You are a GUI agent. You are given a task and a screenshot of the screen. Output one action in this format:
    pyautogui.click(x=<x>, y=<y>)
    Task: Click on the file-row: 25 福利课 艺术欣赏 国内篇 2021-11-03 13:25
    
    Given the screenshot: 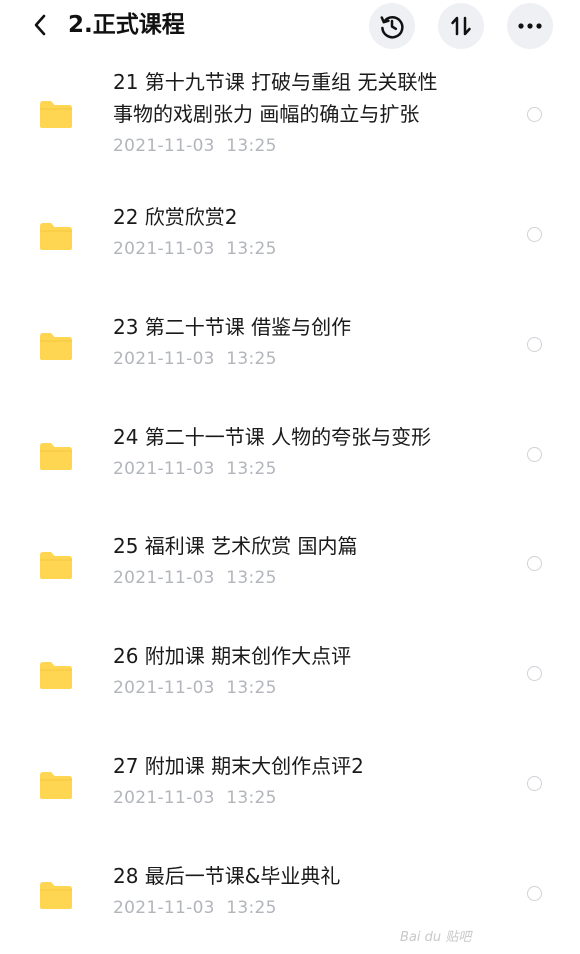 What is the action you would take?
    pyautogui.click(x=290, y=568)
    